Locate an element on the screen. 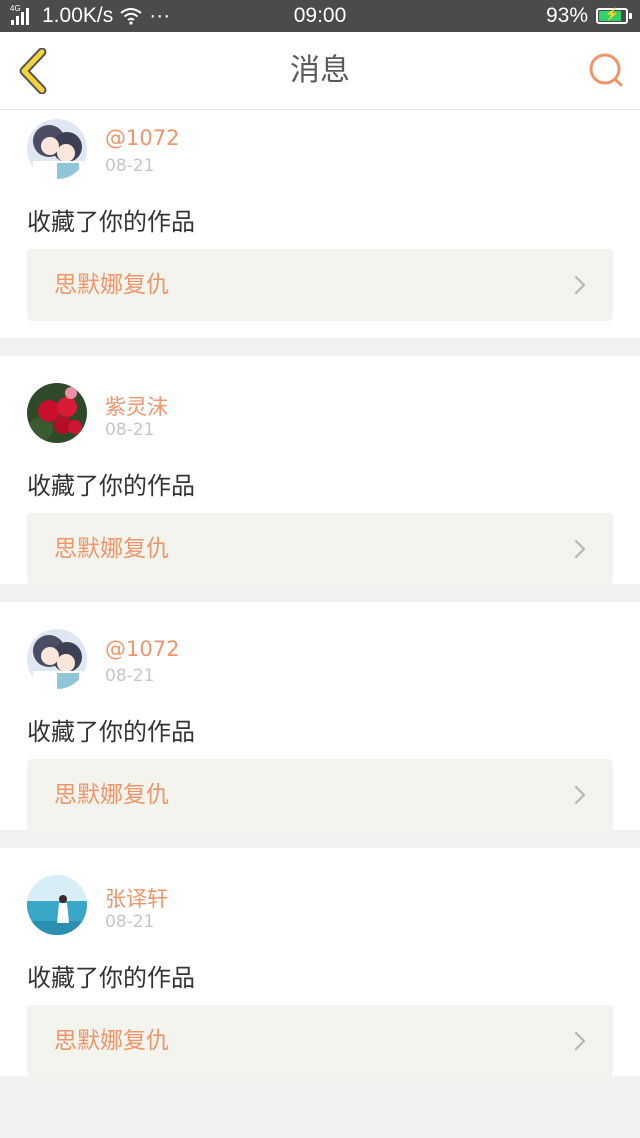  beach-girl-avatar is located at coordinates (57, 905).